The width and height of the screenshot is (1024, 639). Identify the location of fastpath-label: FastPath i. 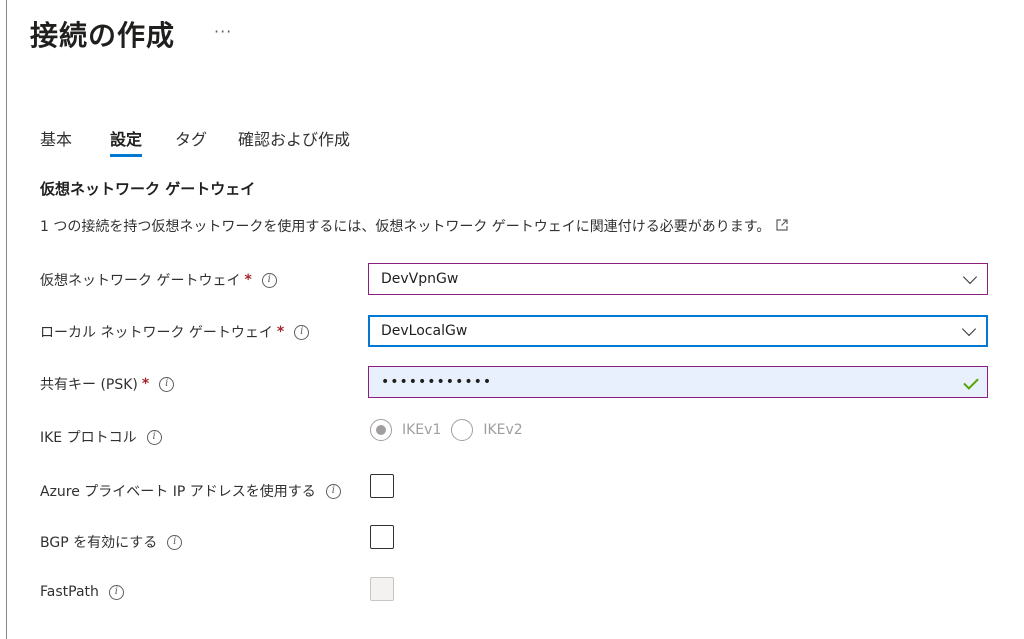
(82, 592).